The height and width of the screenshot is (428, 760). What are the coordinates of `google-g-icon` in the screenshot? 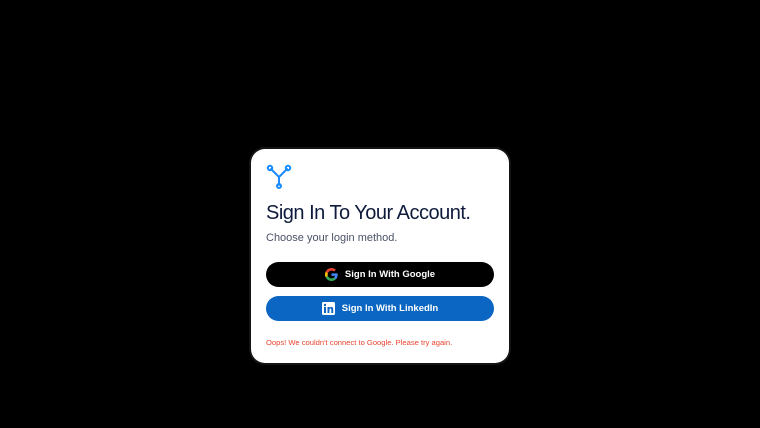 It's located at (331, 274).